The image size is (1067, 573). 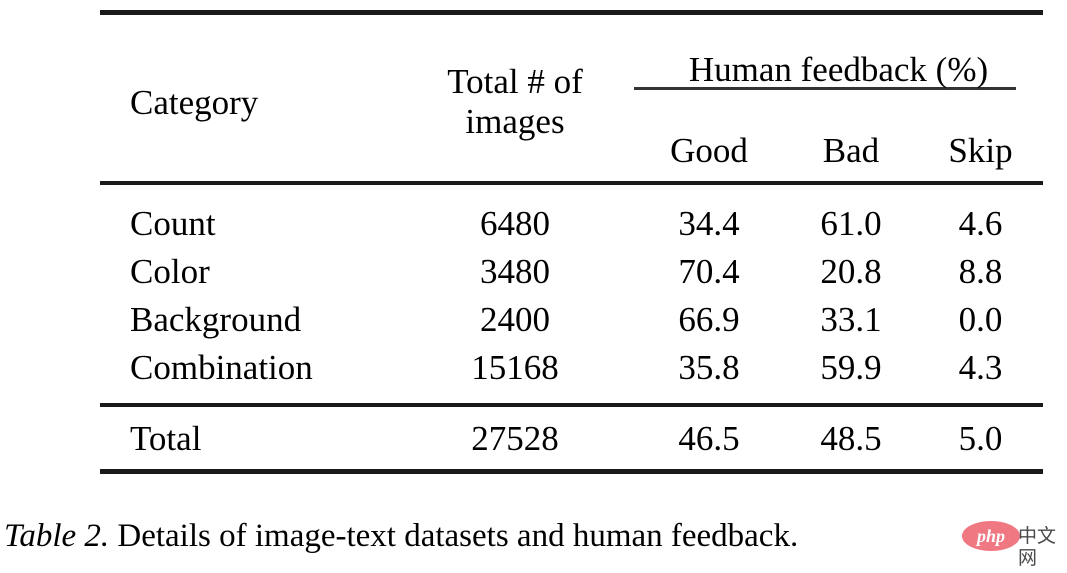 What do you see at coordinates (571, 367) in the screenshot?
I see `table-row: Combination 15168 35.8 59.9 4.3` at bounding box center [571, 367].